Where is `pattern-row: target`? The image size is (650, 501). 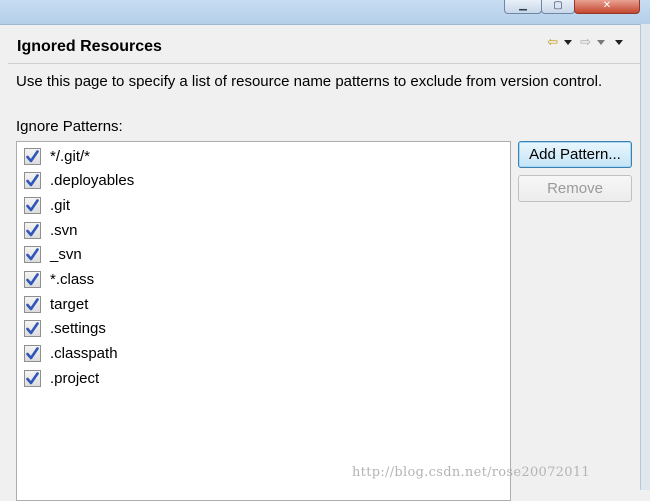 pattern-row: target is located at coordinates (56, 304).